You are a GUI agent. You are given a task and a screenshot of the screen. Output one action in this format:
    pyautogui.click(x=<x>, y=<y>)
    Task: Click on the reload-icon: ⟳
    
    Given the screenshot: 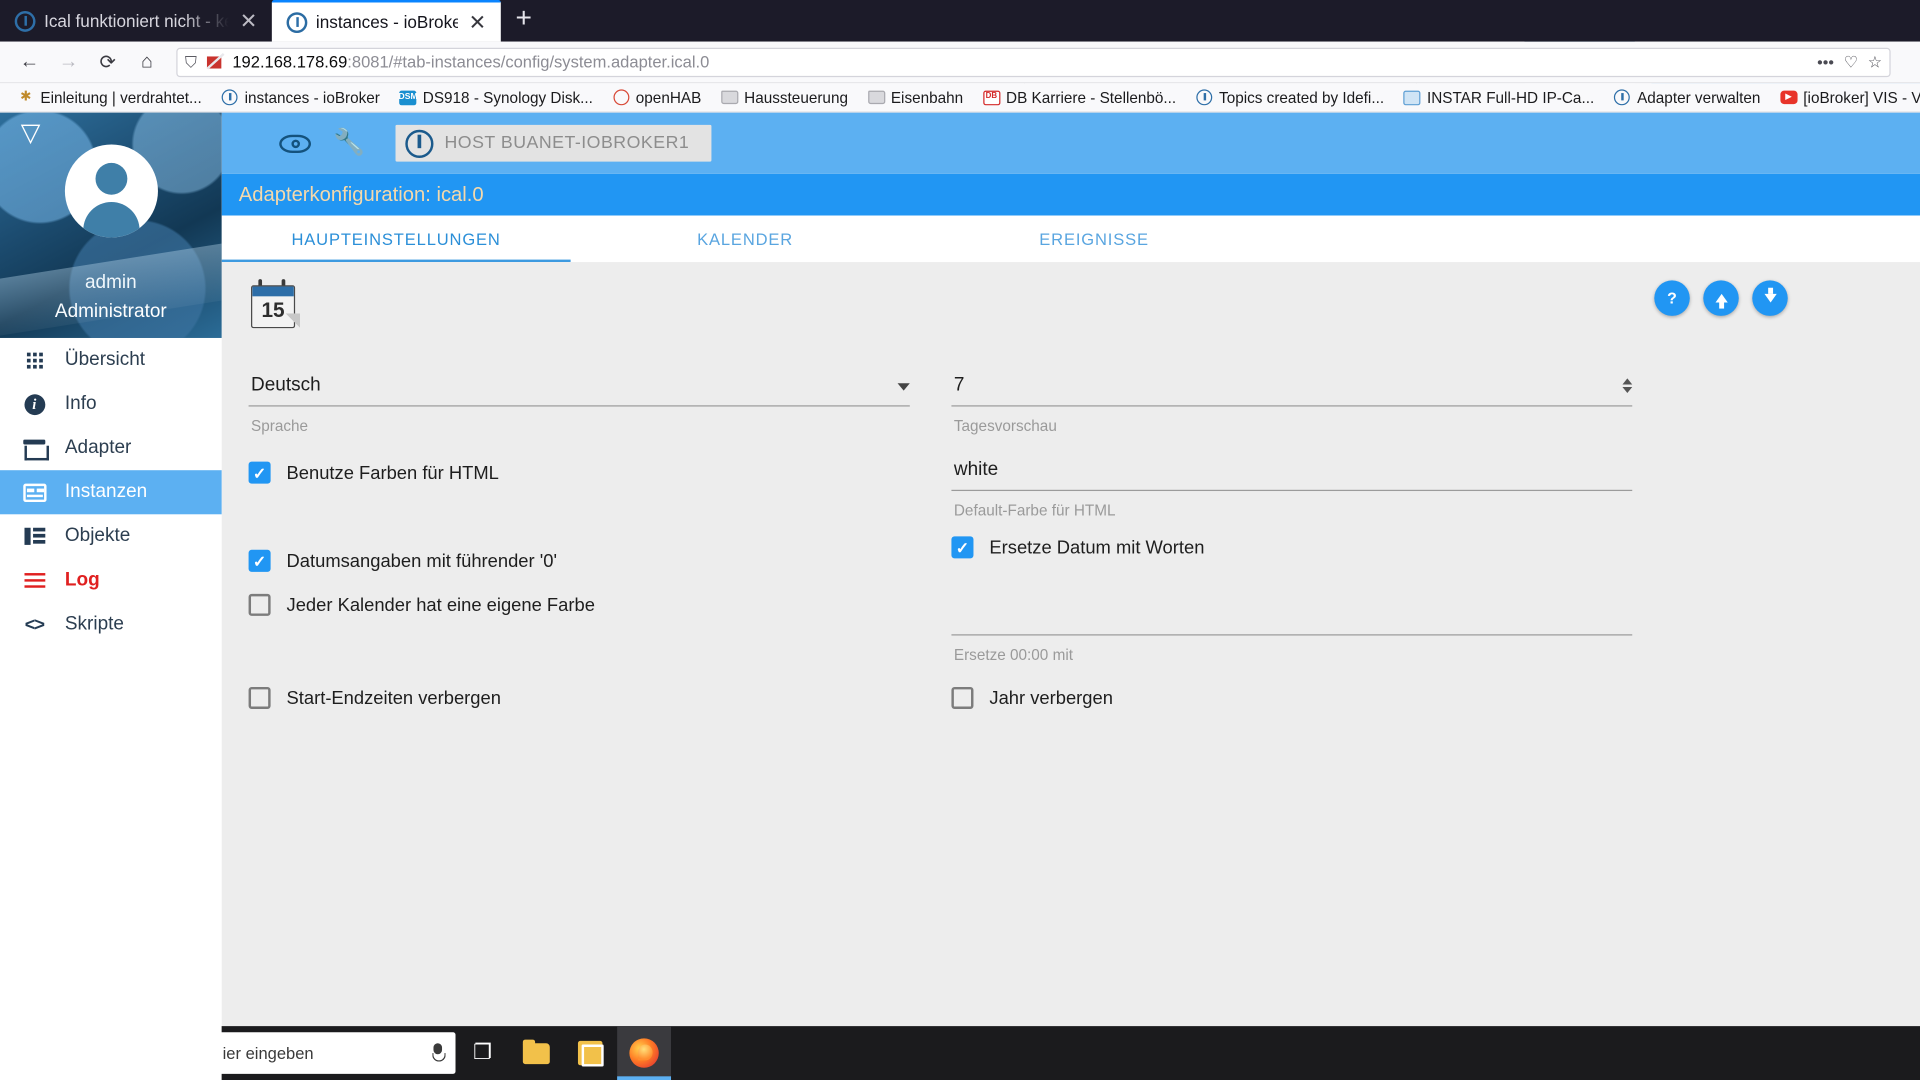 What is the action you would take?
    pyautogui.click(x=107, y=62)
    